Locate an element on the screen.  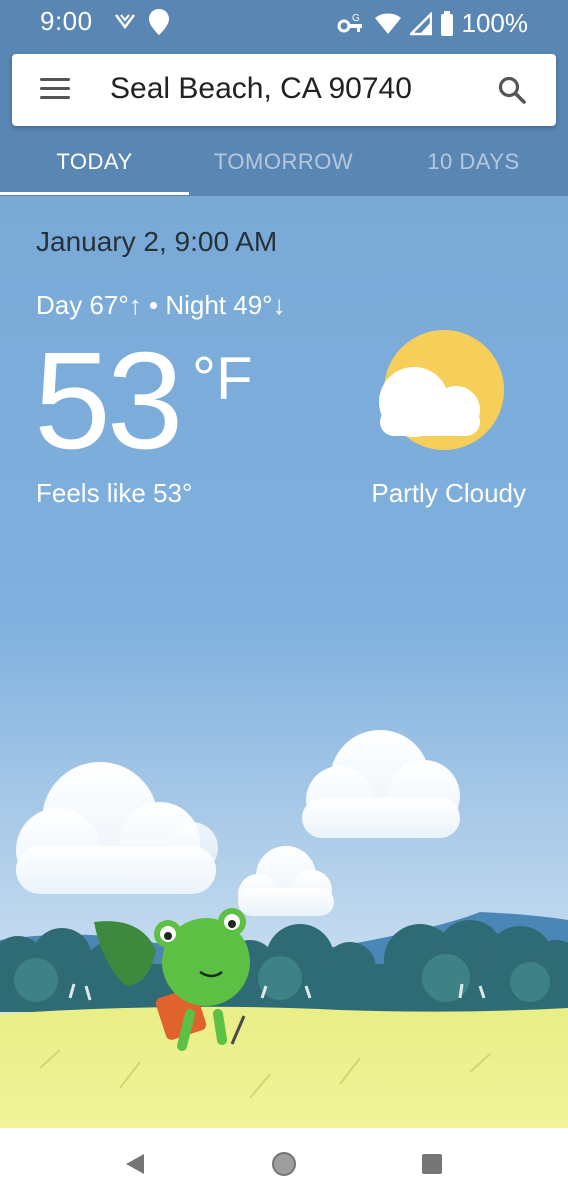
battery-percent: 100% is located at coordinates (495, 23).